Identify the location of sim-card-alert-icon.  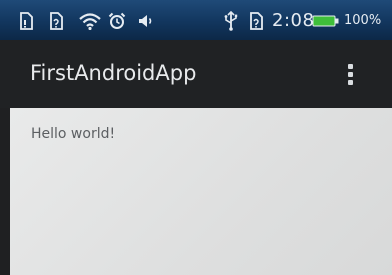
(56, 21).